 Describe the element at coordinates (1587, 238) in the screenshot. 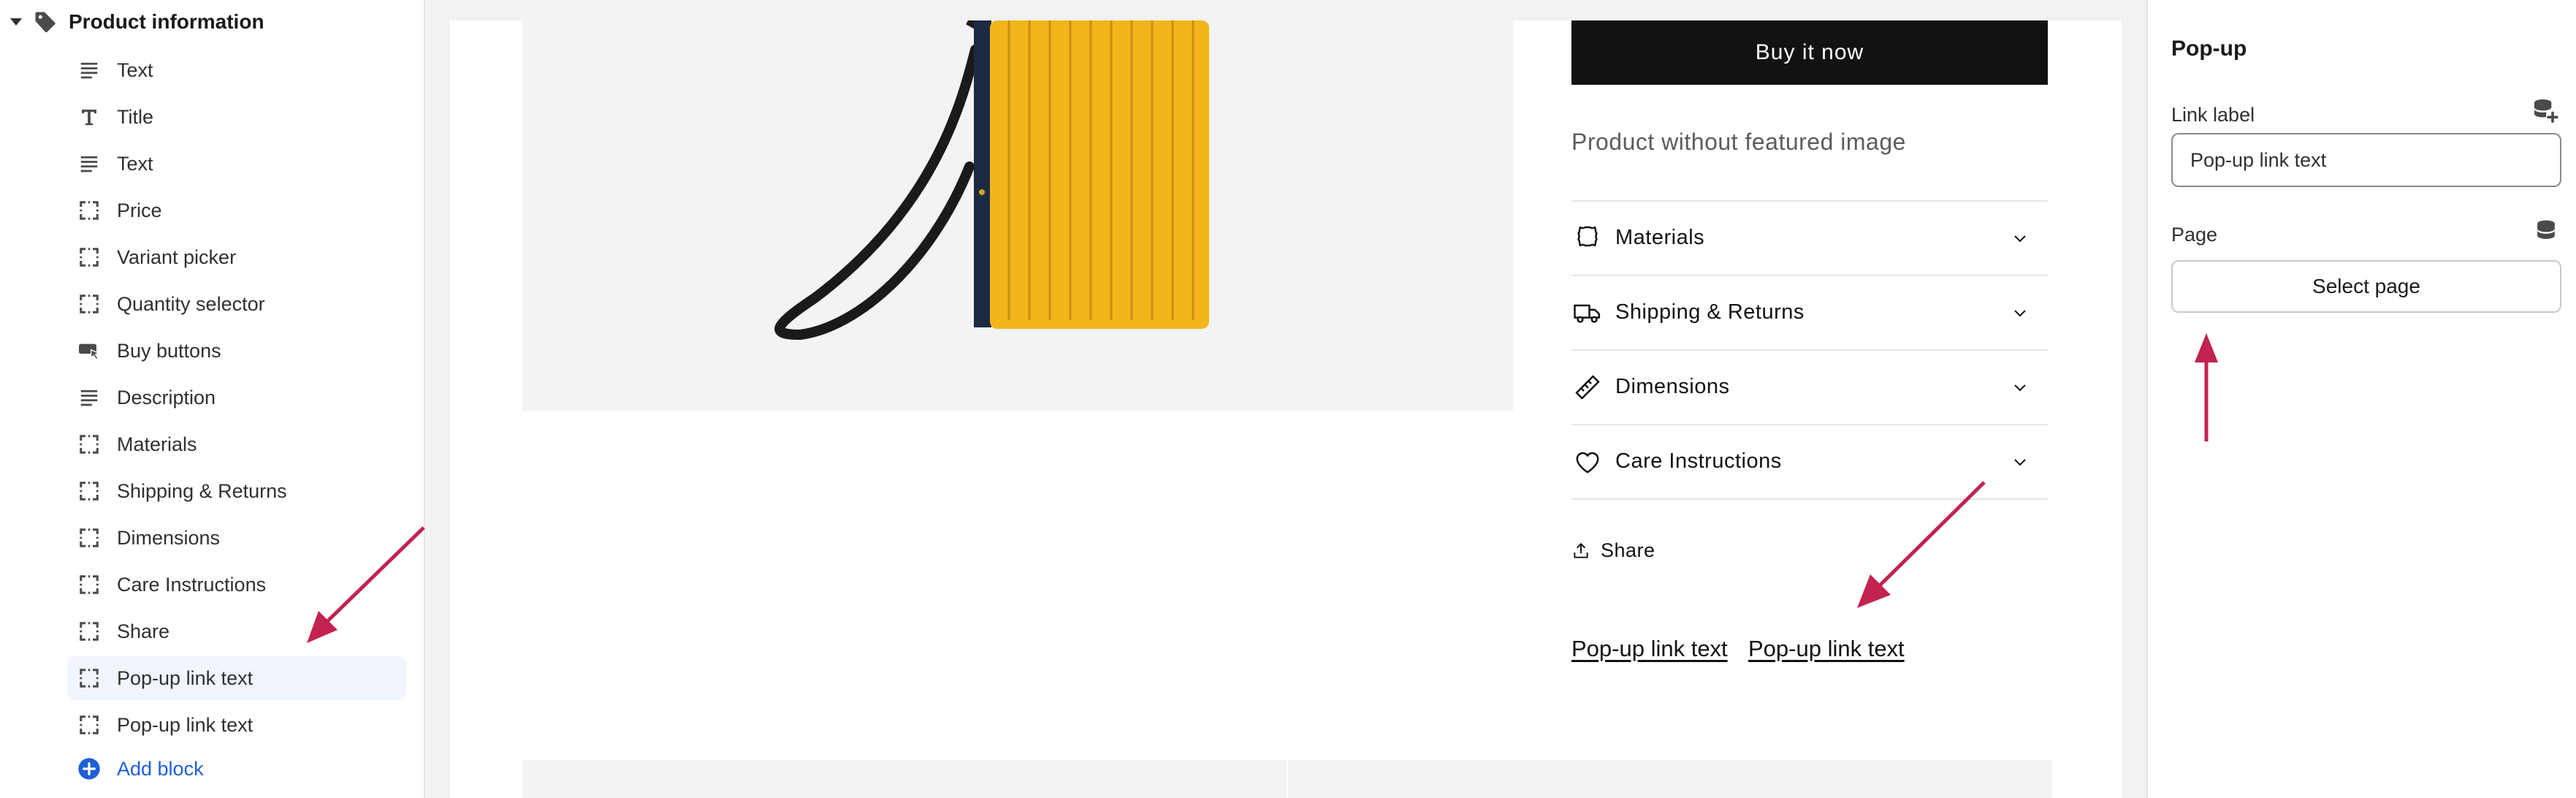

I see `leather-hide-icon` at that location.